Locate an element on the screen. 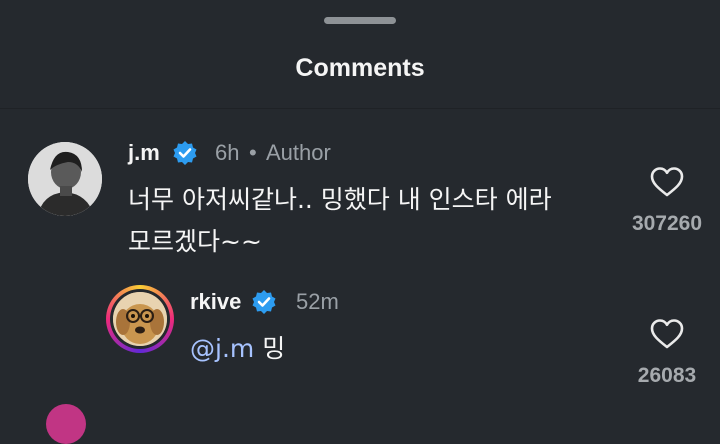 This screenshot has width=720, height=444. comment-text-line2: 모르겠다~~ is located at coordinates (195, 241).